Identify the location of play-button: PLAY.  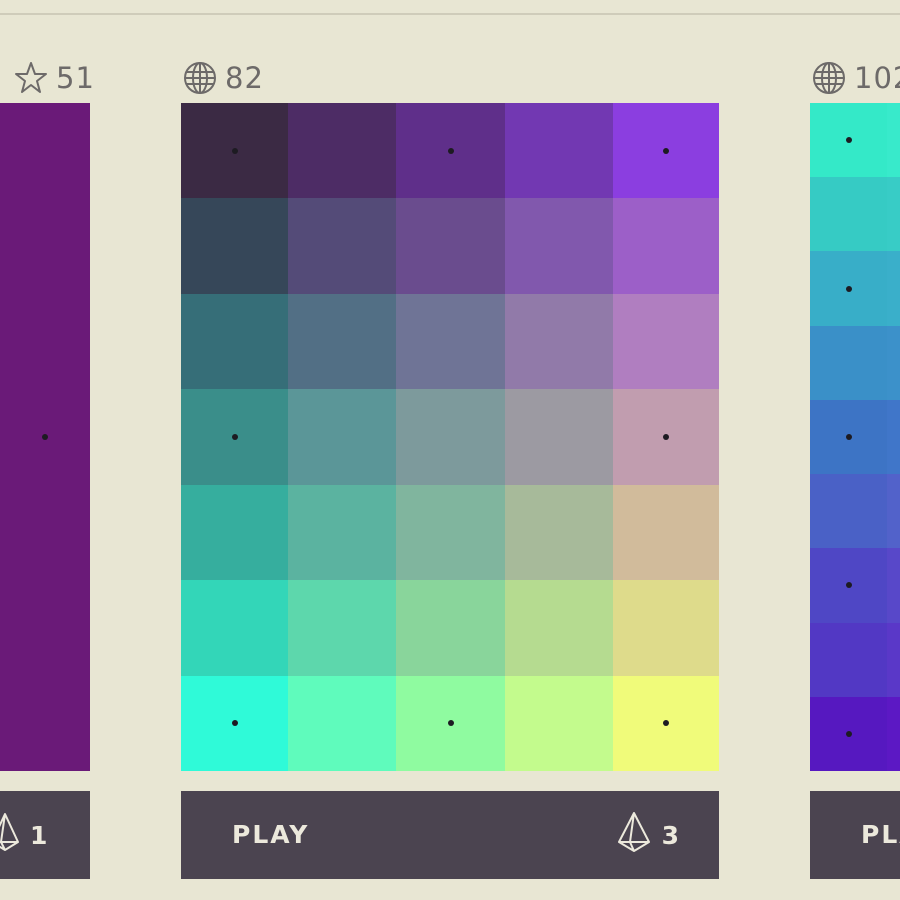
(855, 835).